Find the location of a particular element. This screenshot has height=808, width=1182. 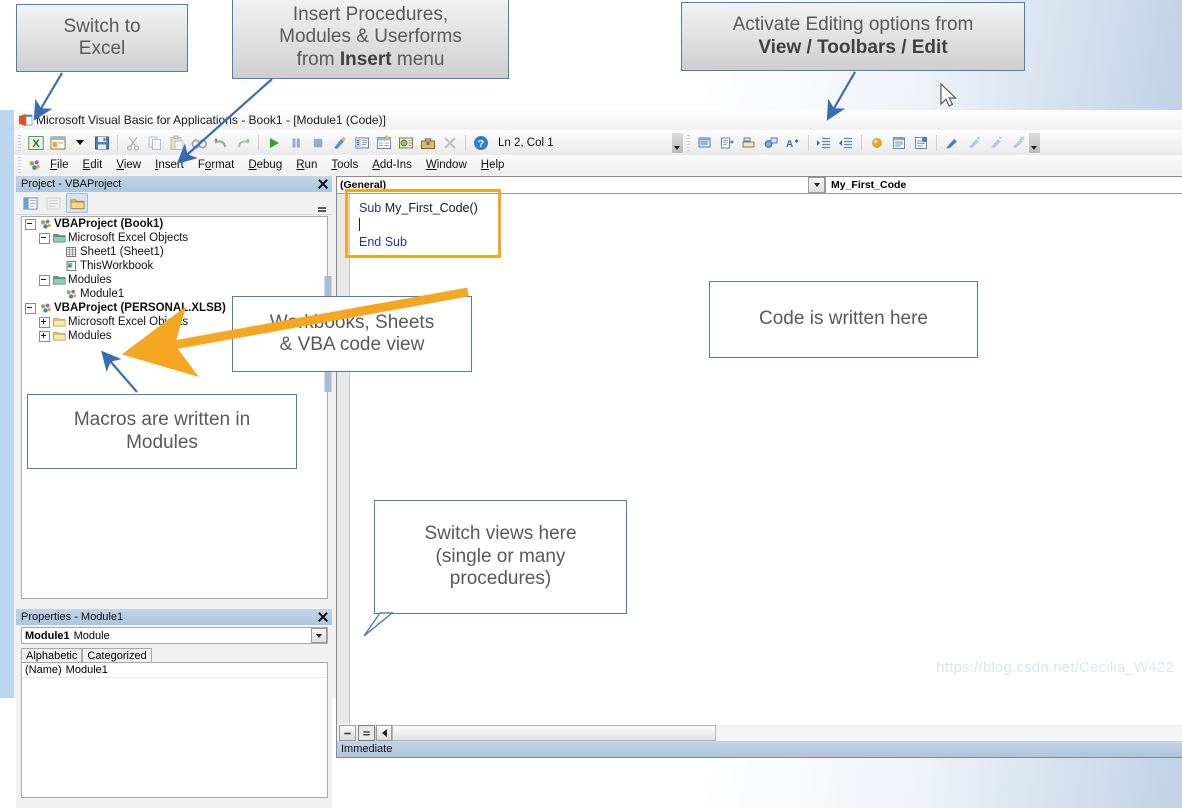

design-tools-button is located at coordinates (450, 143).